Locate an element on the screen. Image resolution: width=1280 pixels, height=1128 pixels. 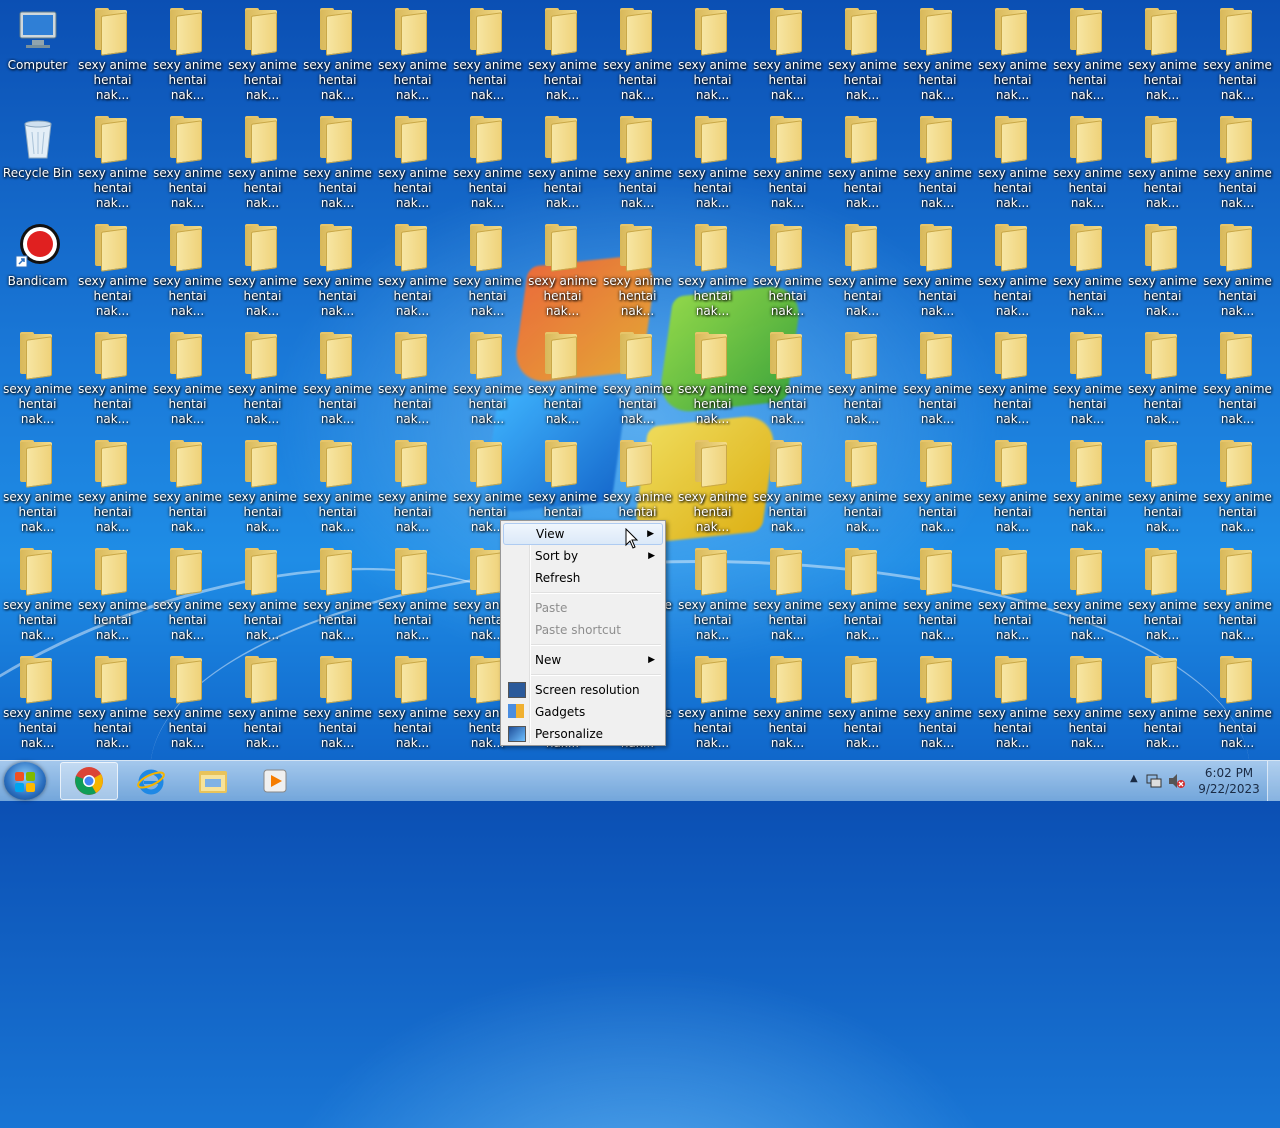
taskbar-media-player is located at coordinates (275, 781).